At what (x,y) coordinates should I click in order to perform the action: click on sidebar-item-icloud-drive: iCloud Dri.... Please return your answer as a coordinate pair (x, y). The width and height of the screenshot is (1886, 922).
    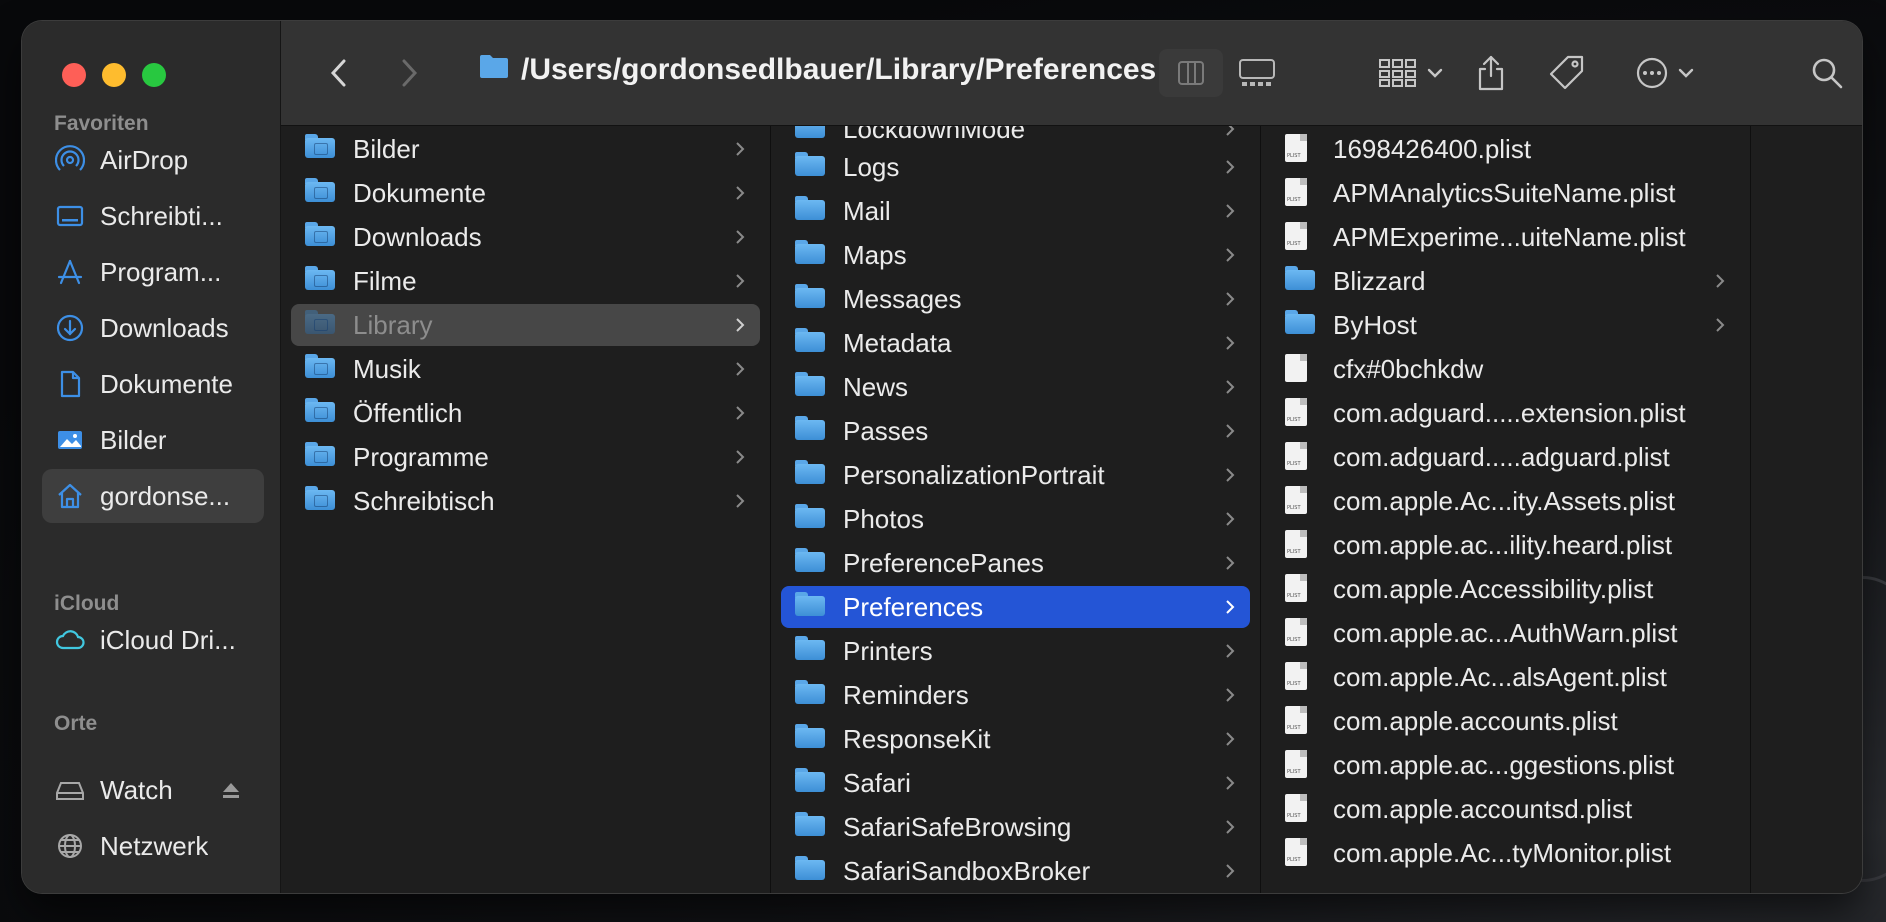
    Looking at the image, I should click on (153, 640).